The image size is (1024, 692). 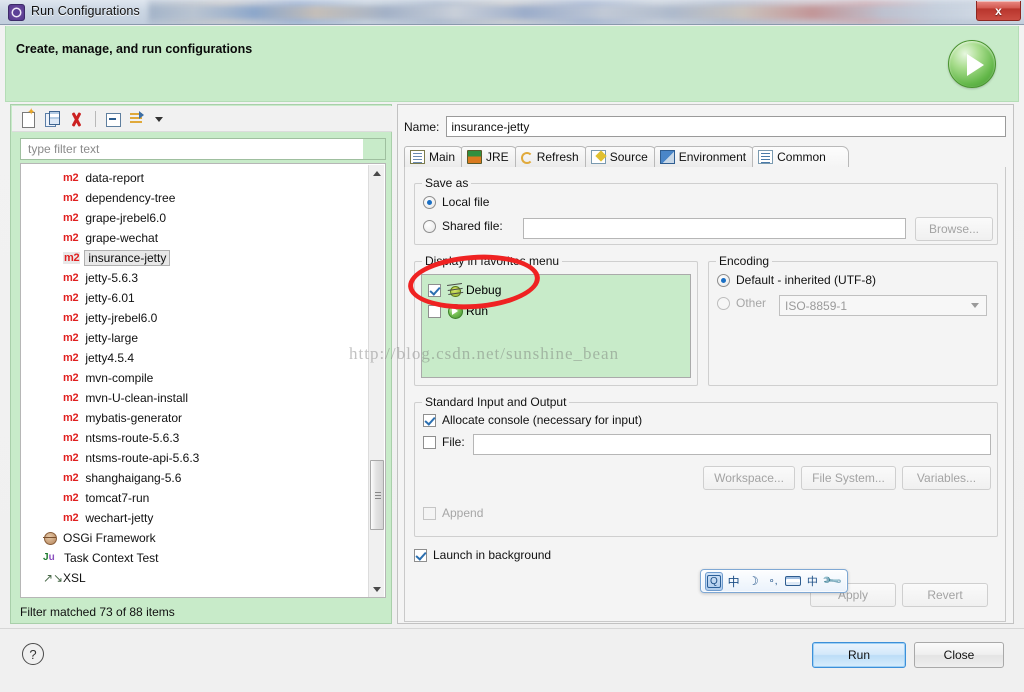 What do you see at coordinates (447, 183) in the screenshot?
I see `save-as-group-title: Save as` at bounding box center [447, 183].